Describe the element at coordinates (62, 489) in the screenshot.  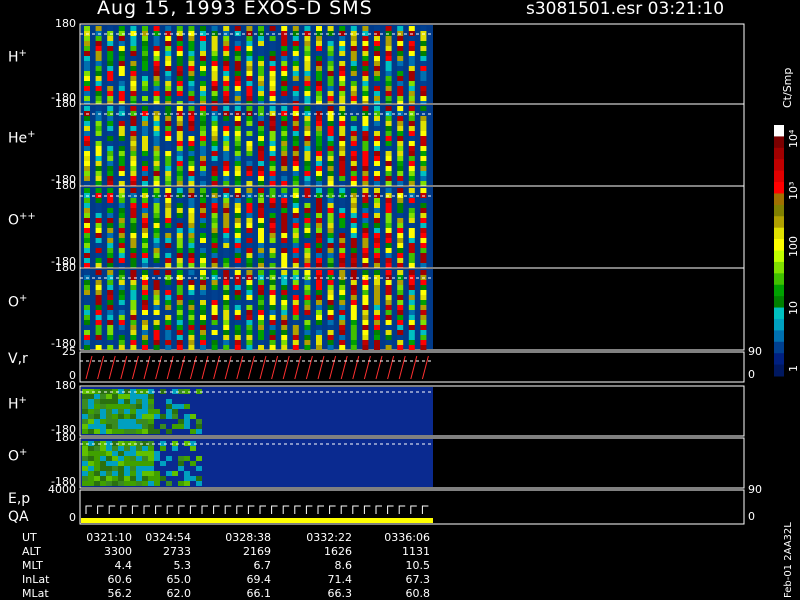
I see `y-tick-top: 4000` at that location.